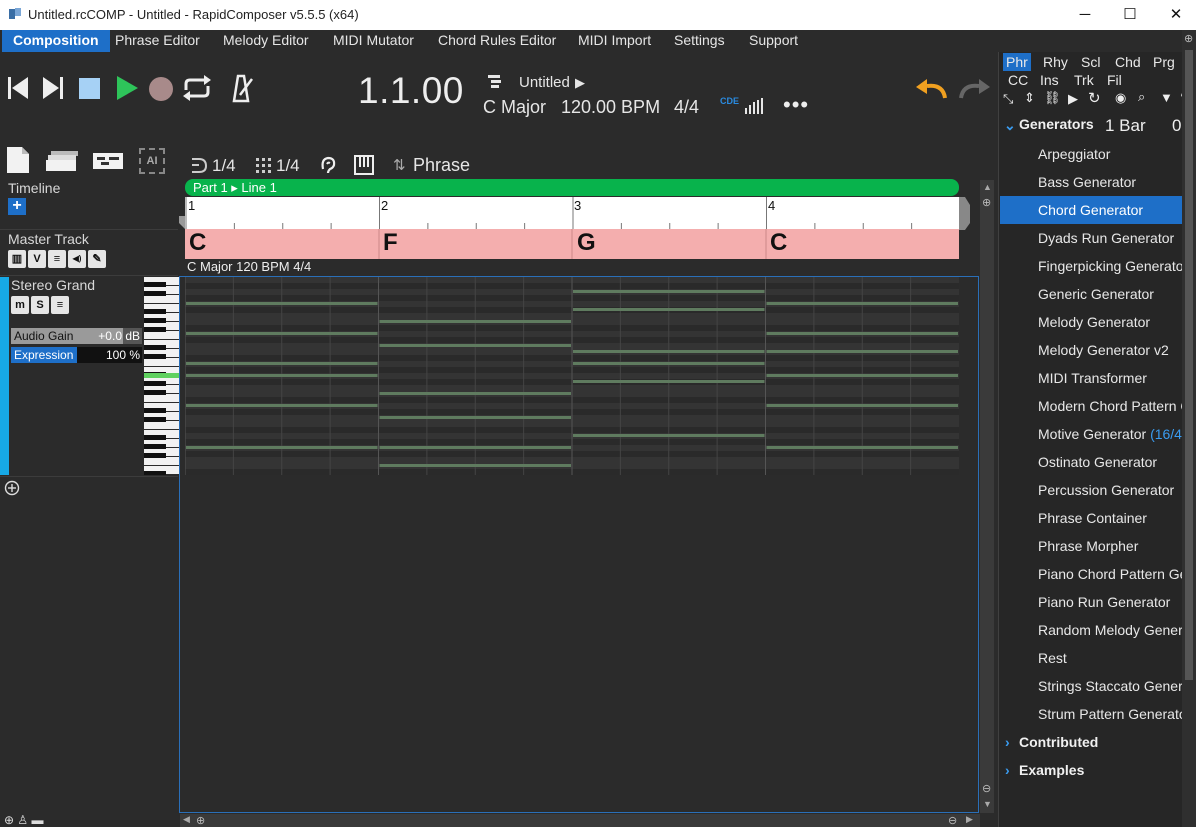 This screenshot has height=827, width=1196. What do you see at coordinates (288, 166) in the screenshot?
I see `snap-value-2: 1/4` at bounding box center [288, 166].